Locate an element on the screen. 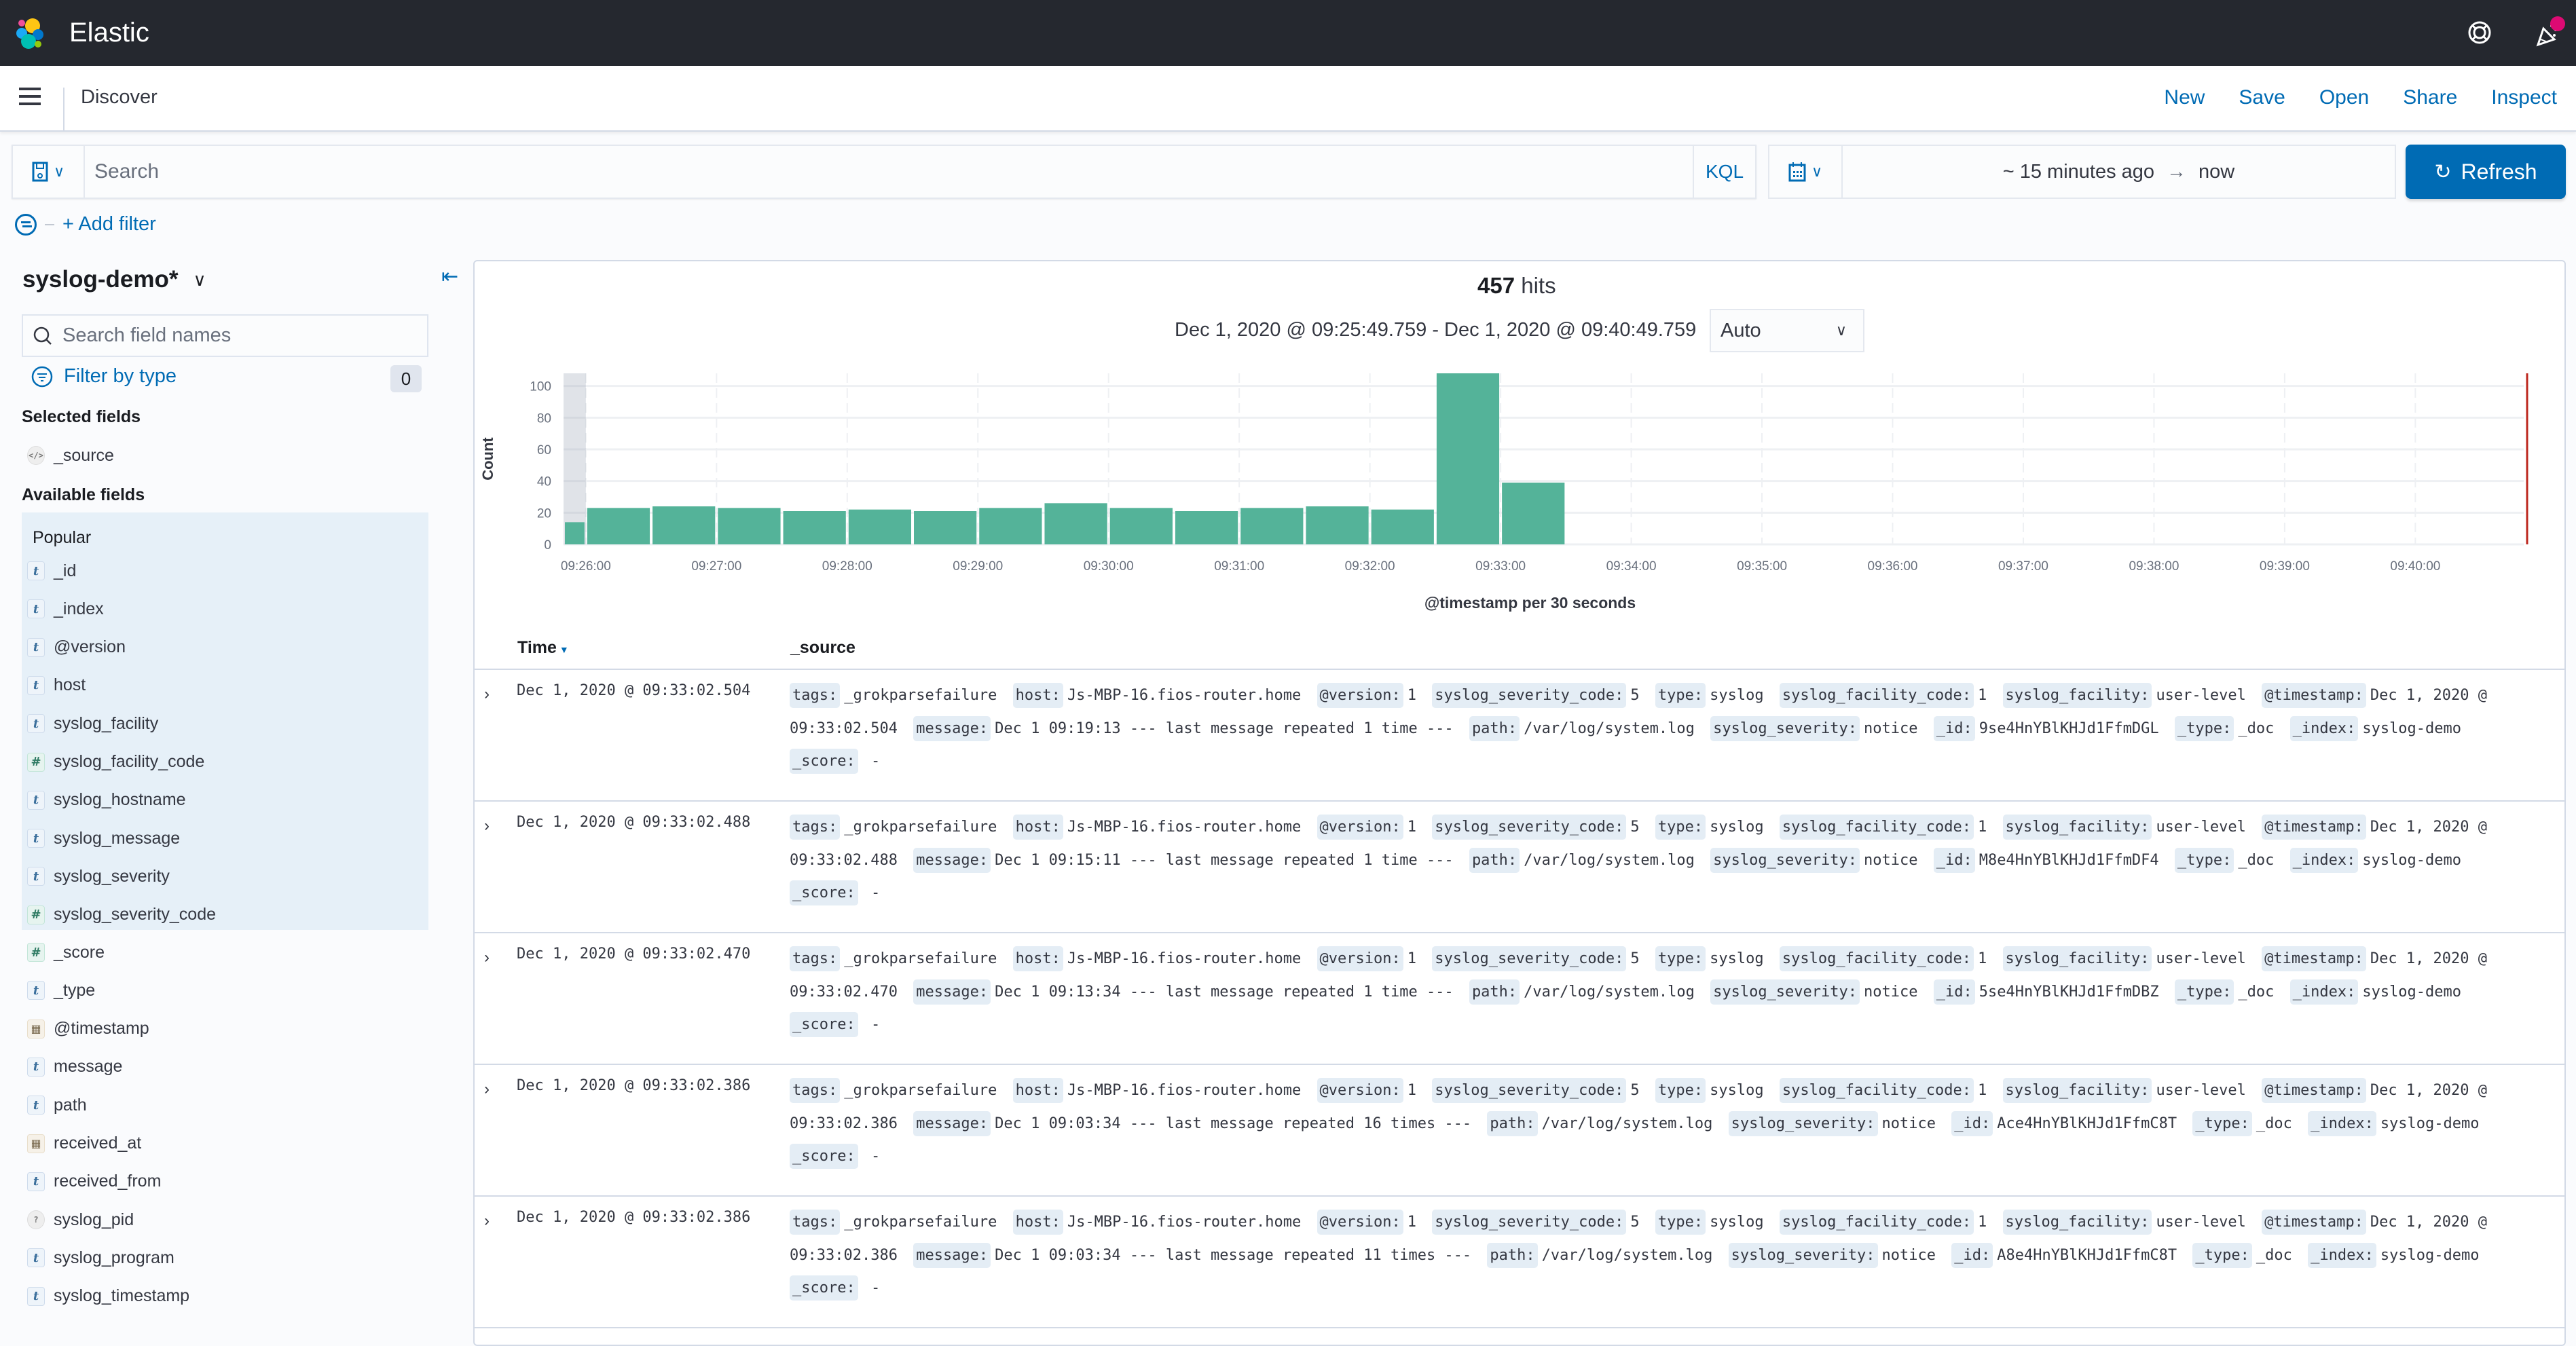 The image size is (2576, 1346). field-item: t _id is located at coordinates (52, 570).